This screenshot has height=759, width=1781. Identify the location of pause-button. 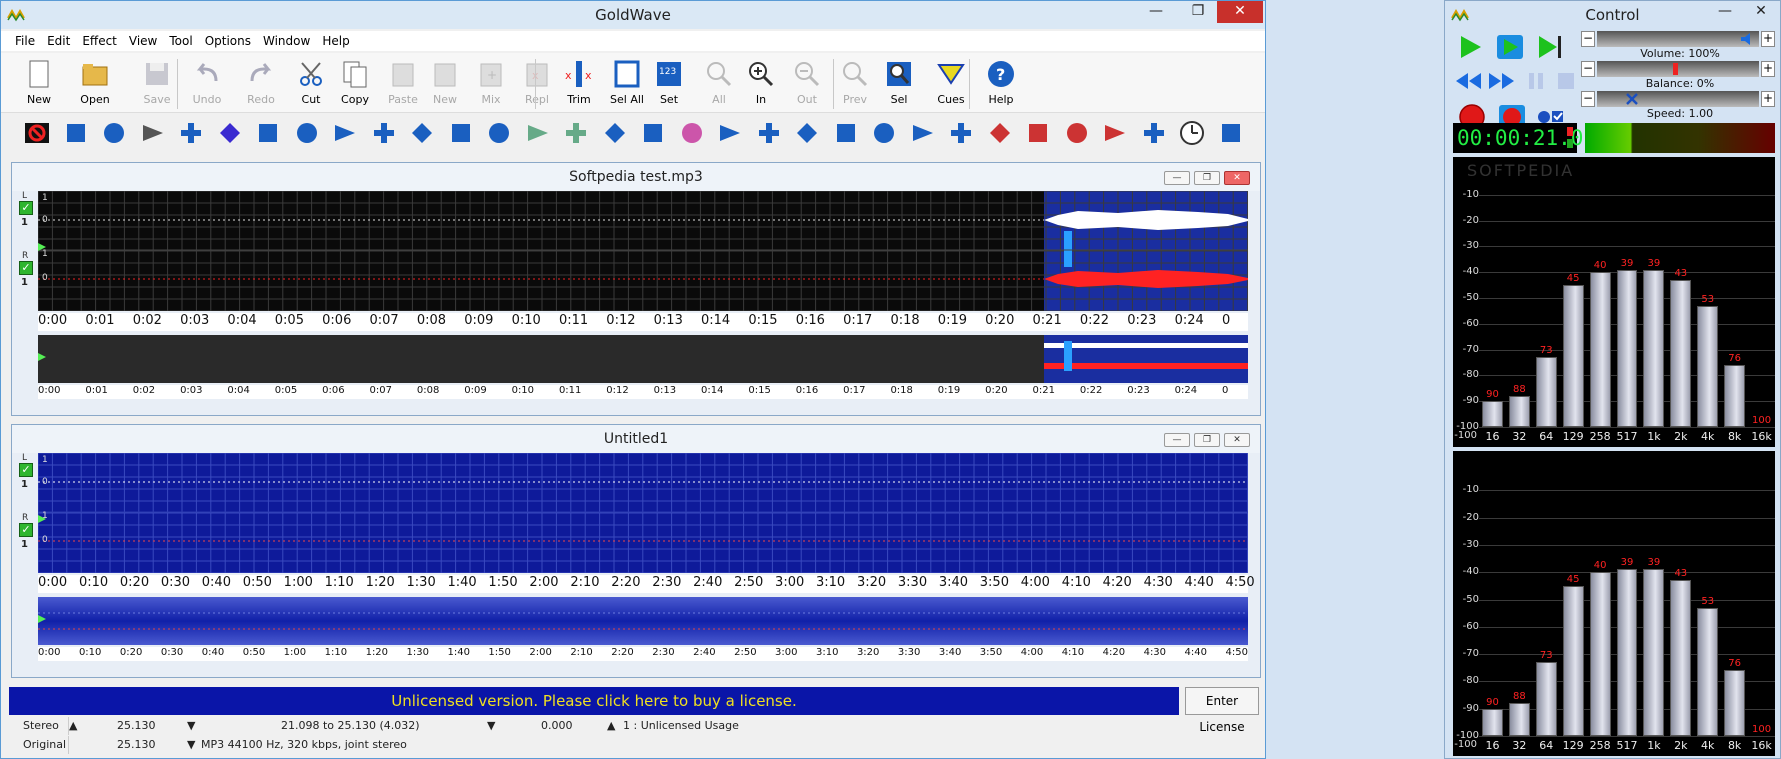
(1536, 81).